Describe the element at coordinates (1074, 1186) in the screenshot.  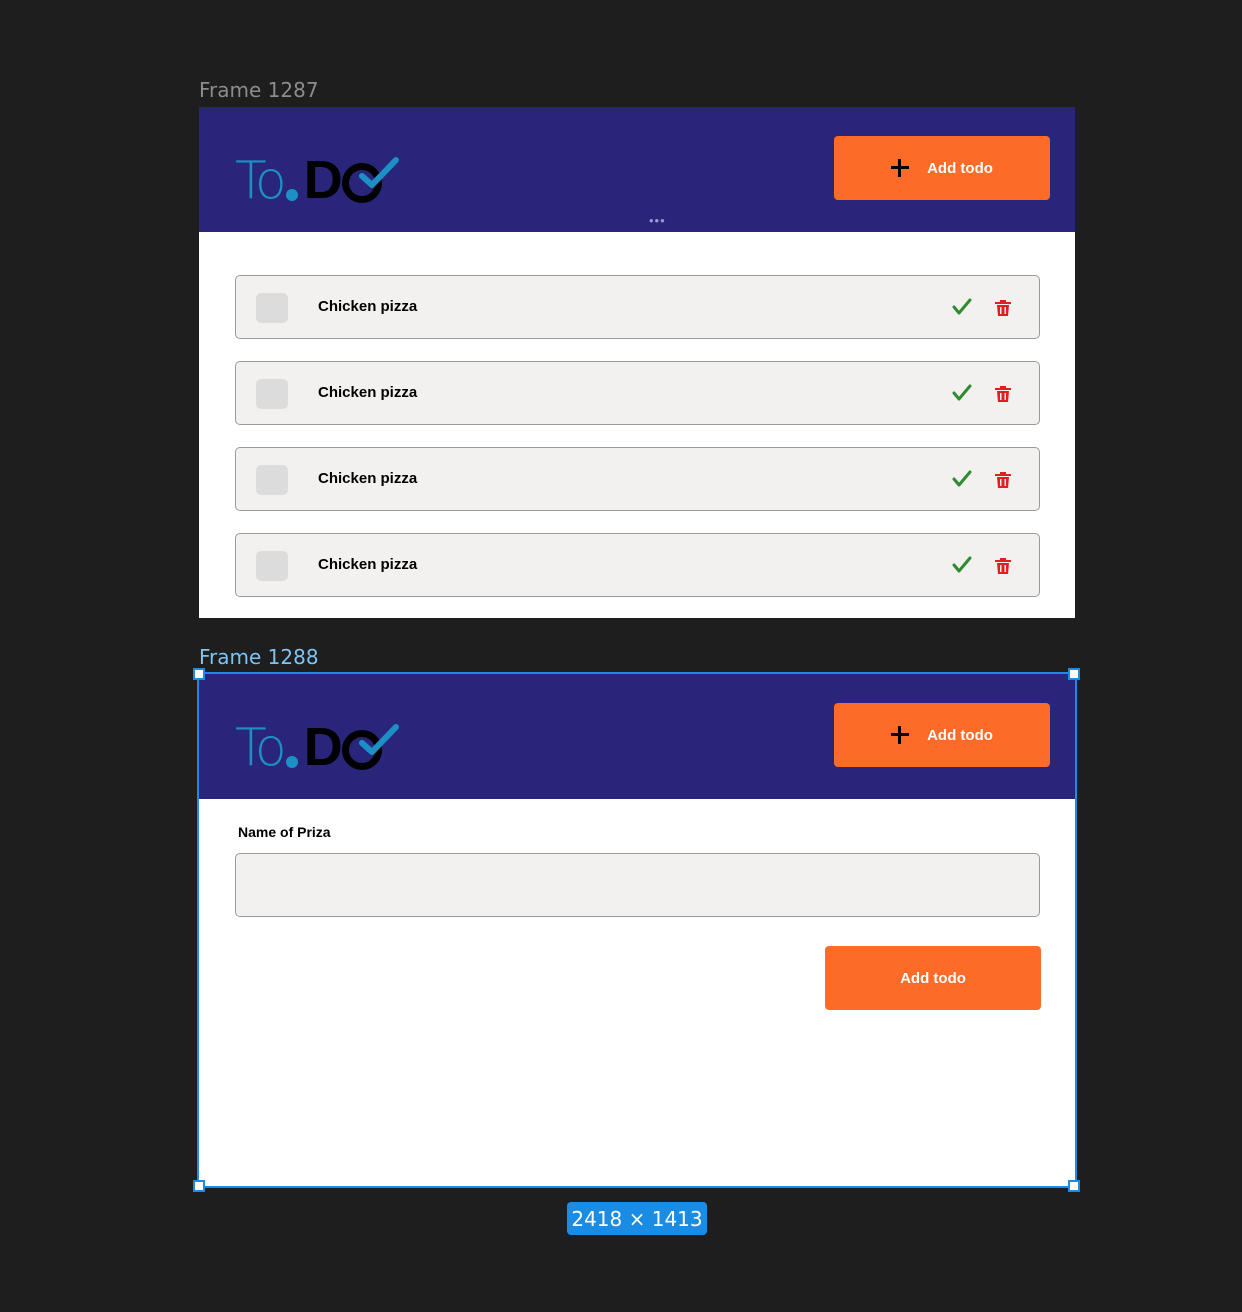
I see `selection-handle-bottom-right` at that location.